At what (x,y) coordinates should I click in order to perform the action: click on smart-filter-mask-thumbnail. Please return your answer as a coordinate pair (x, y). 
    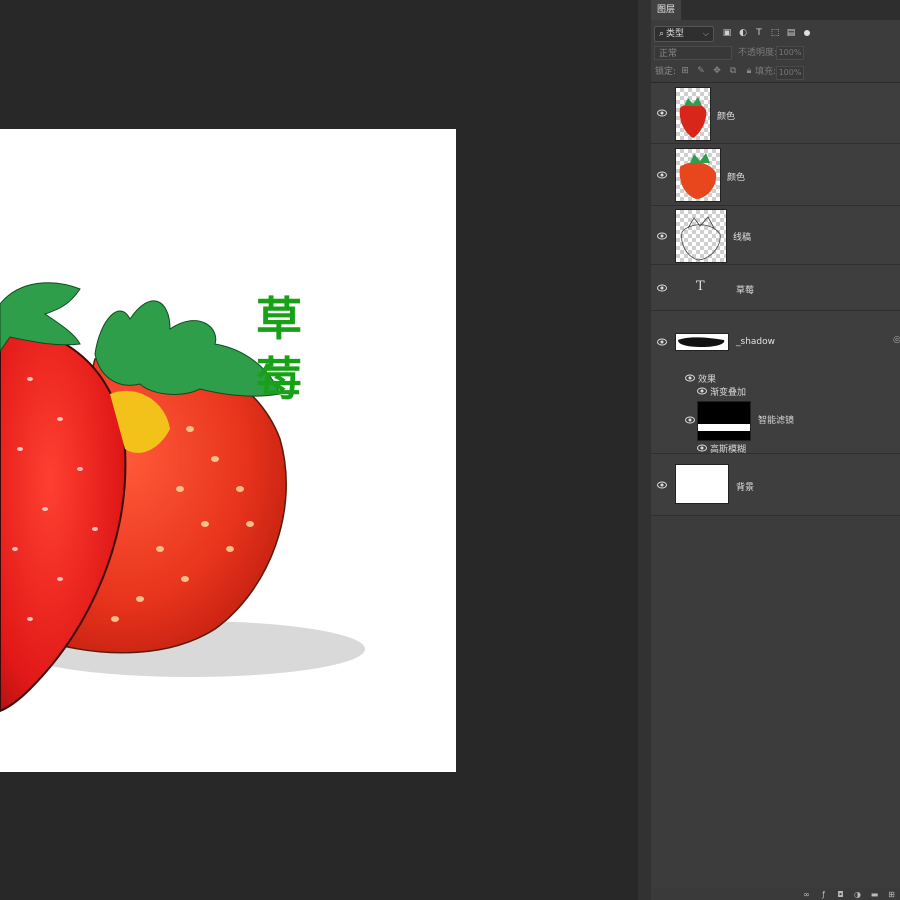
    Looking at the image, I should click on (724, 421).